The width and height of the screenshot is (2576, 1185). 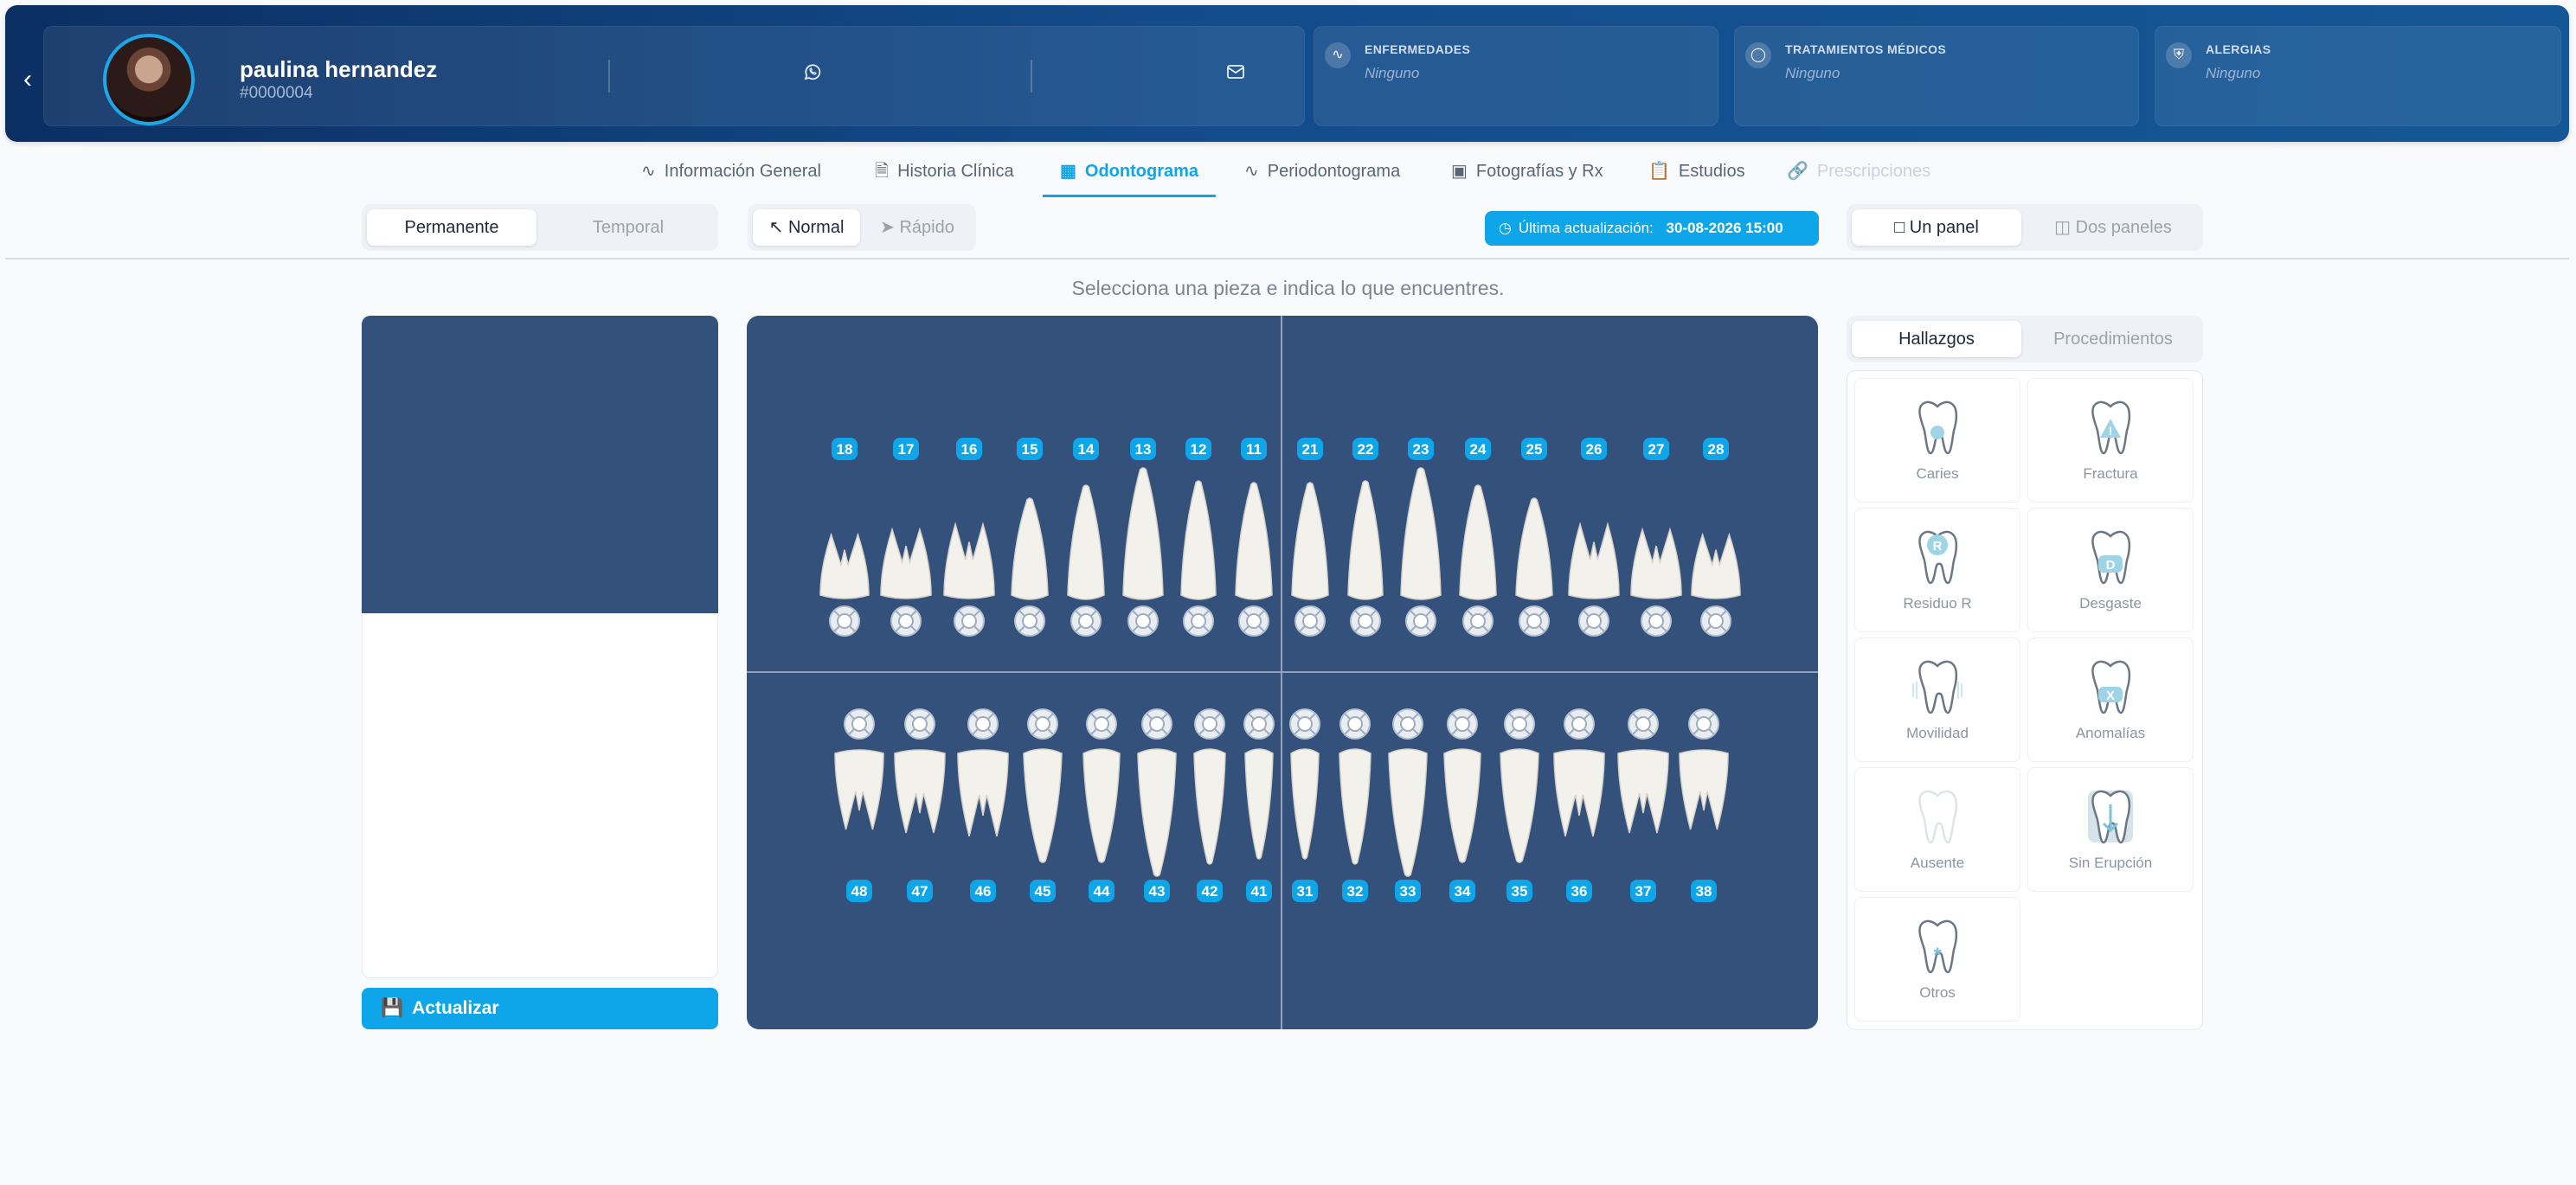 I want to click on tooth-number-38: 38, so click(x=1704, y=891).